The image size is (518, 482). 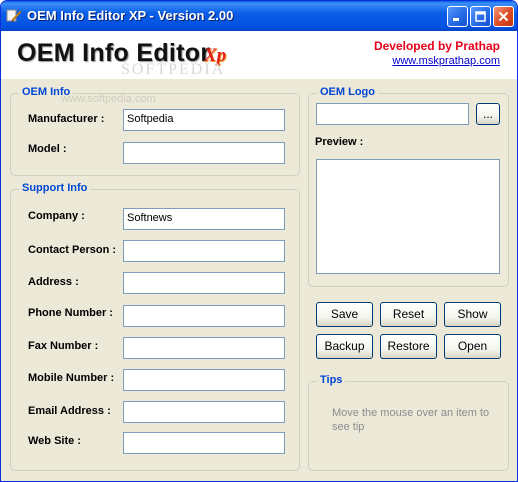 I want to click on developer-credit: Developed by Prathap, so click(x=436, y=46).